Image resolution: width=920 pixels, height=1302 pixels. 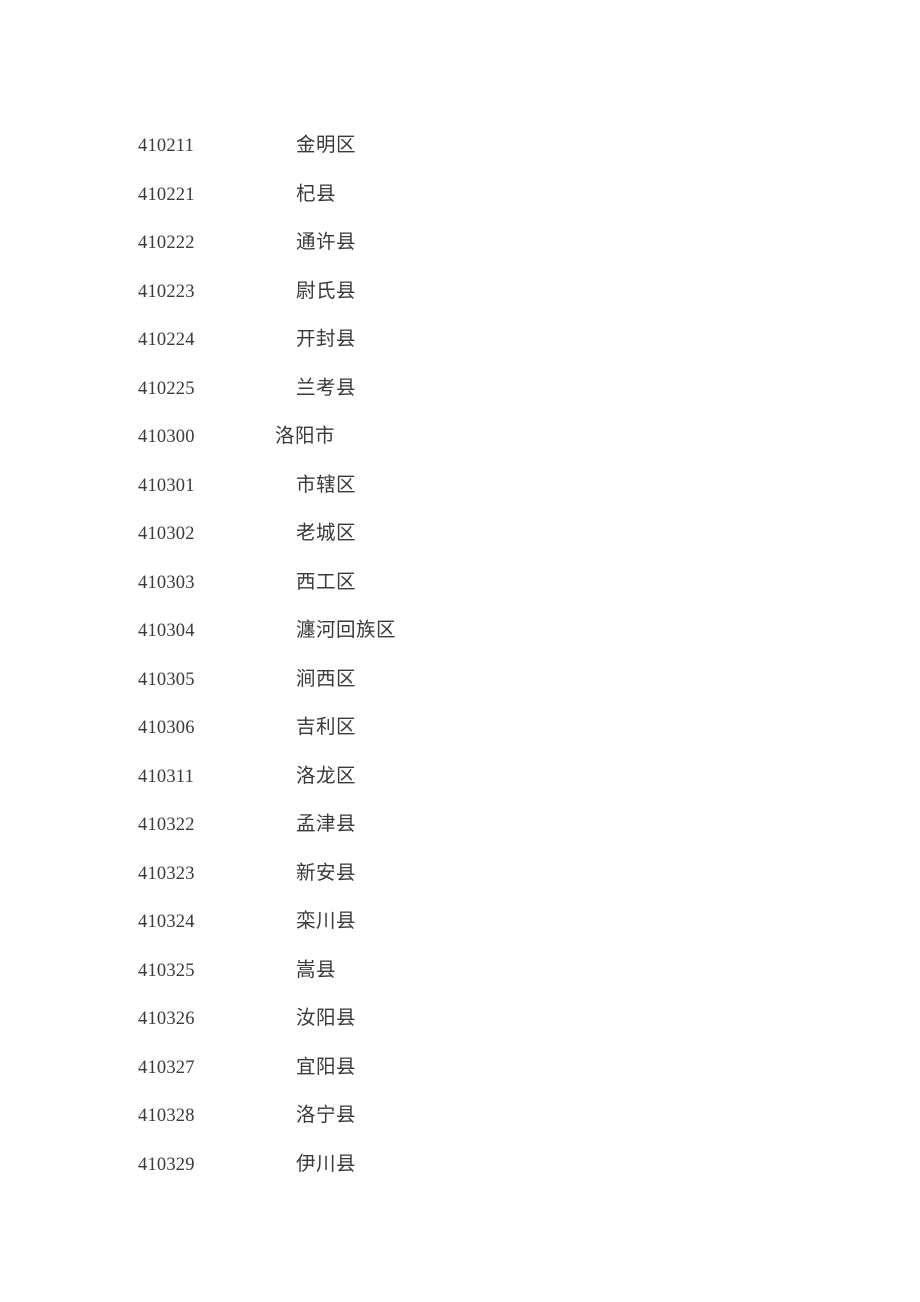 I want to click on division-code: 410225, so click(x=166, y=388).